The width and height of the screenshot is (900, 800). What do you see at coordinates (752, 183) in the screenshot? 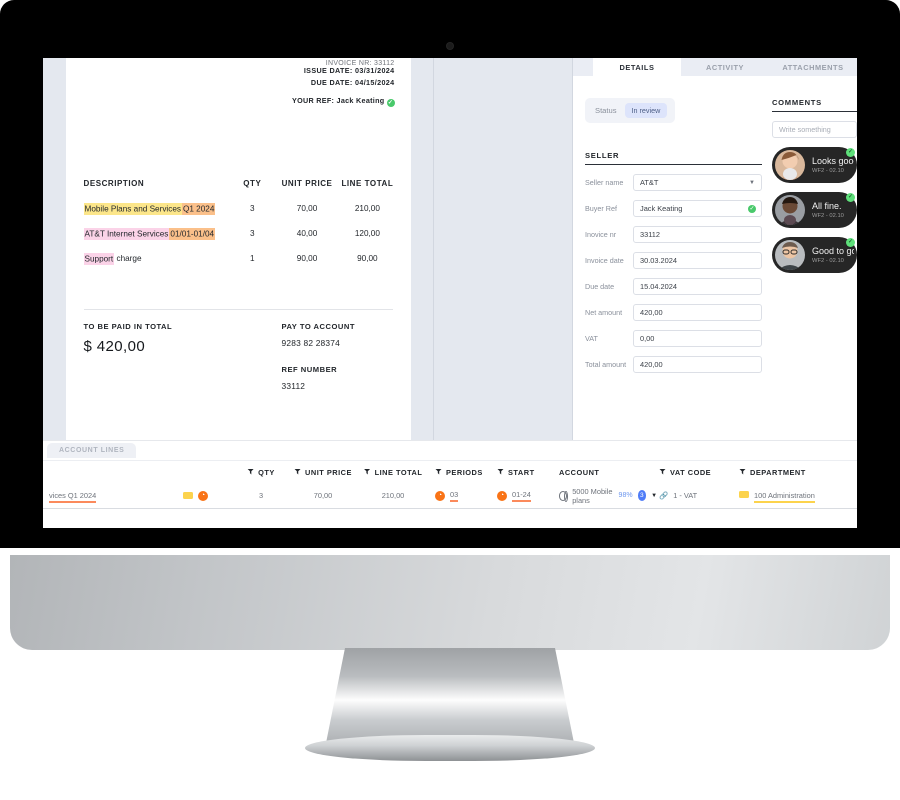
I see `chevron-down-icon: ▼` at bounding box center [752, 183].